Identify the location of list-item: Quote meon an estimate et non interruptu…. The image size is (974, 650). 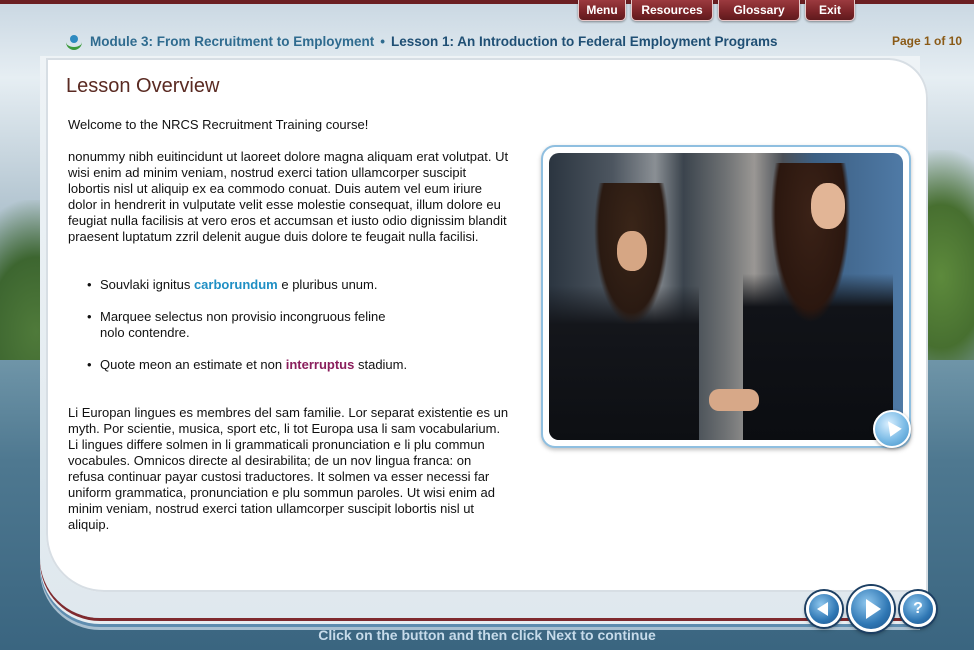
(298, 365).